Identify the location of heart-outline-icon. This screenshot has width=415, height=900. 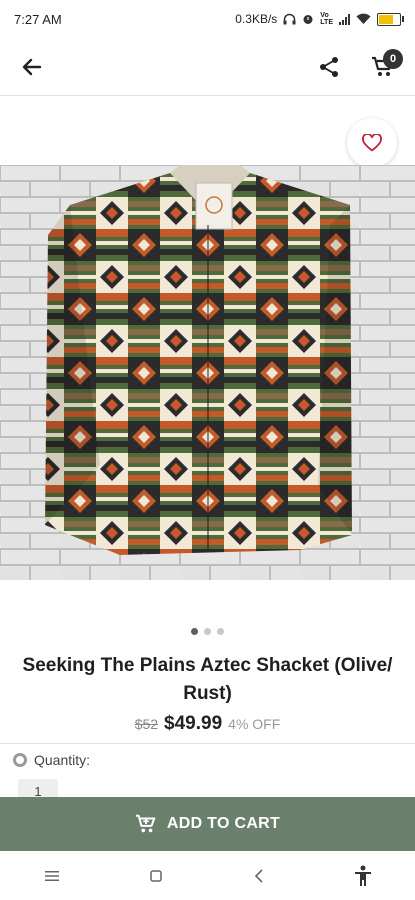
(372, 143).